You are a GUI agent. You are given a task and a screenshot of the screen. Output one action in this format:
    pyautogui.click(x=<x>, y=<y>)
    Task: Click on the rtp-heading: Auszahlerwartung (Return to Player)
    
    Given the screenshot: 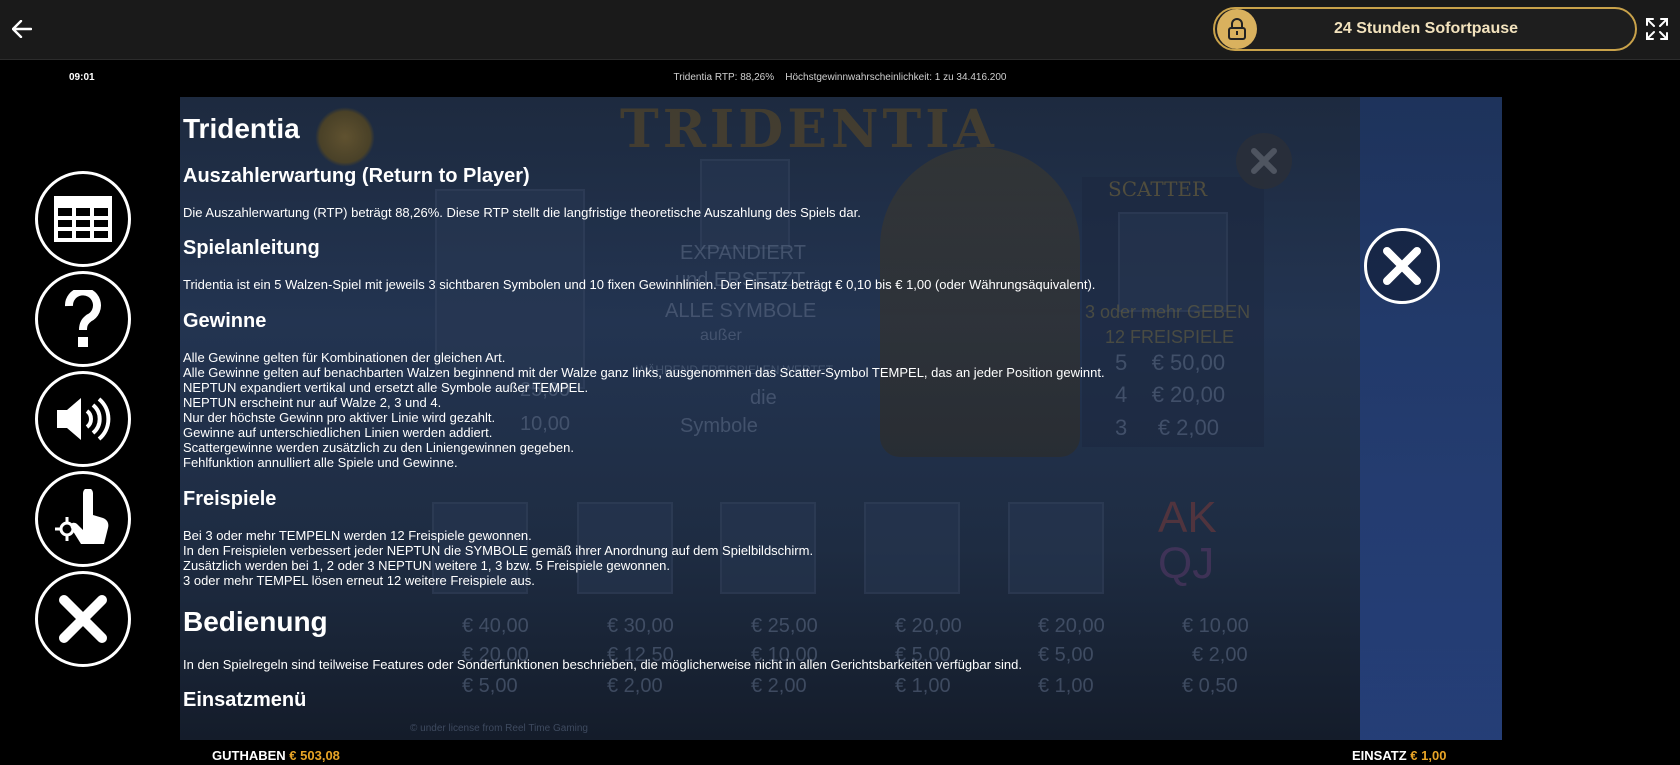 What is the action you would take?
    pyautogui.click(x=356, y=176)
    